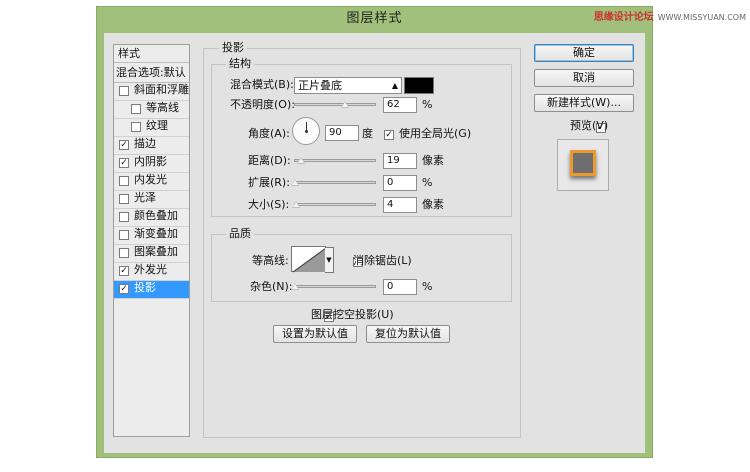 The image size is (750, 472). What do you see at coordinates (151, 54) in the screenshot?
I see `styles-header: 样式` at bounding box center [151, 54].